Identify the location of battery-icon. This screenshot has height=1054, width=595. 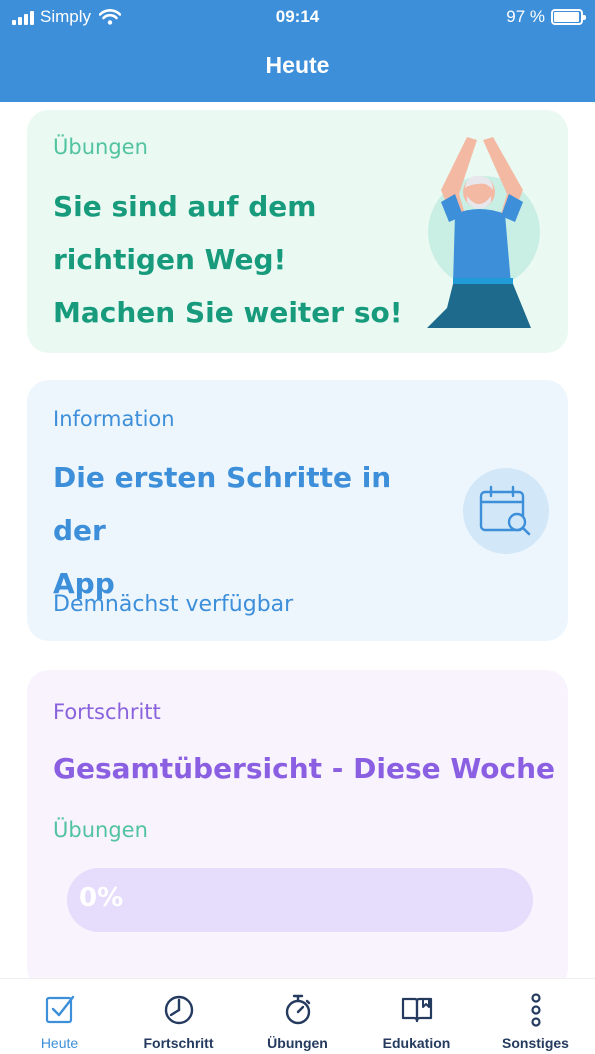
(568, 17).